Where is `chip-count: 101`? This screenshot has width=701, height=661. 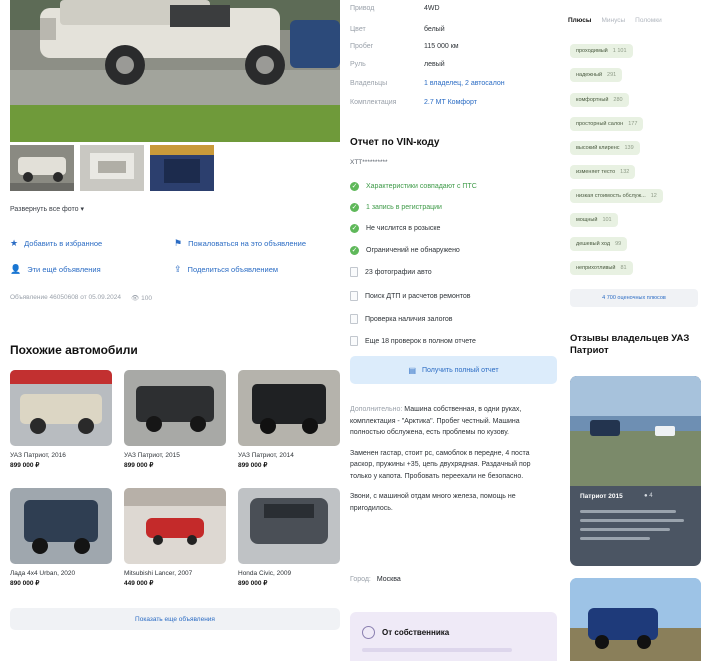
chip-count: 101 is located at coordinates (607, 220).